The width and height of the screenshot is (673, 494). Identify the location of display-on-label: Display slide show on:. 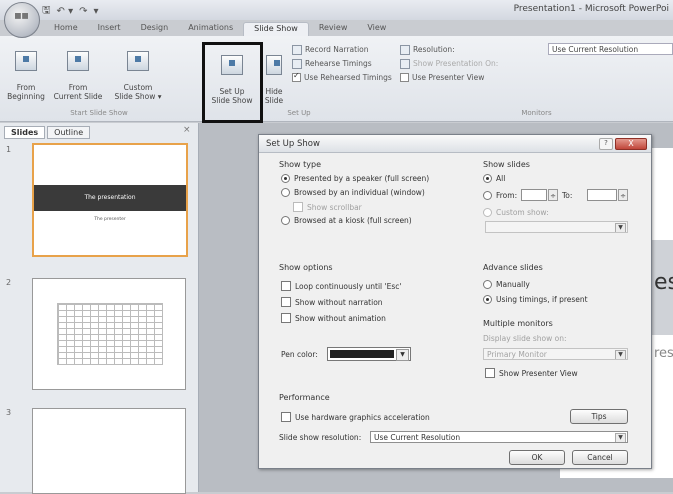
(525, 338).